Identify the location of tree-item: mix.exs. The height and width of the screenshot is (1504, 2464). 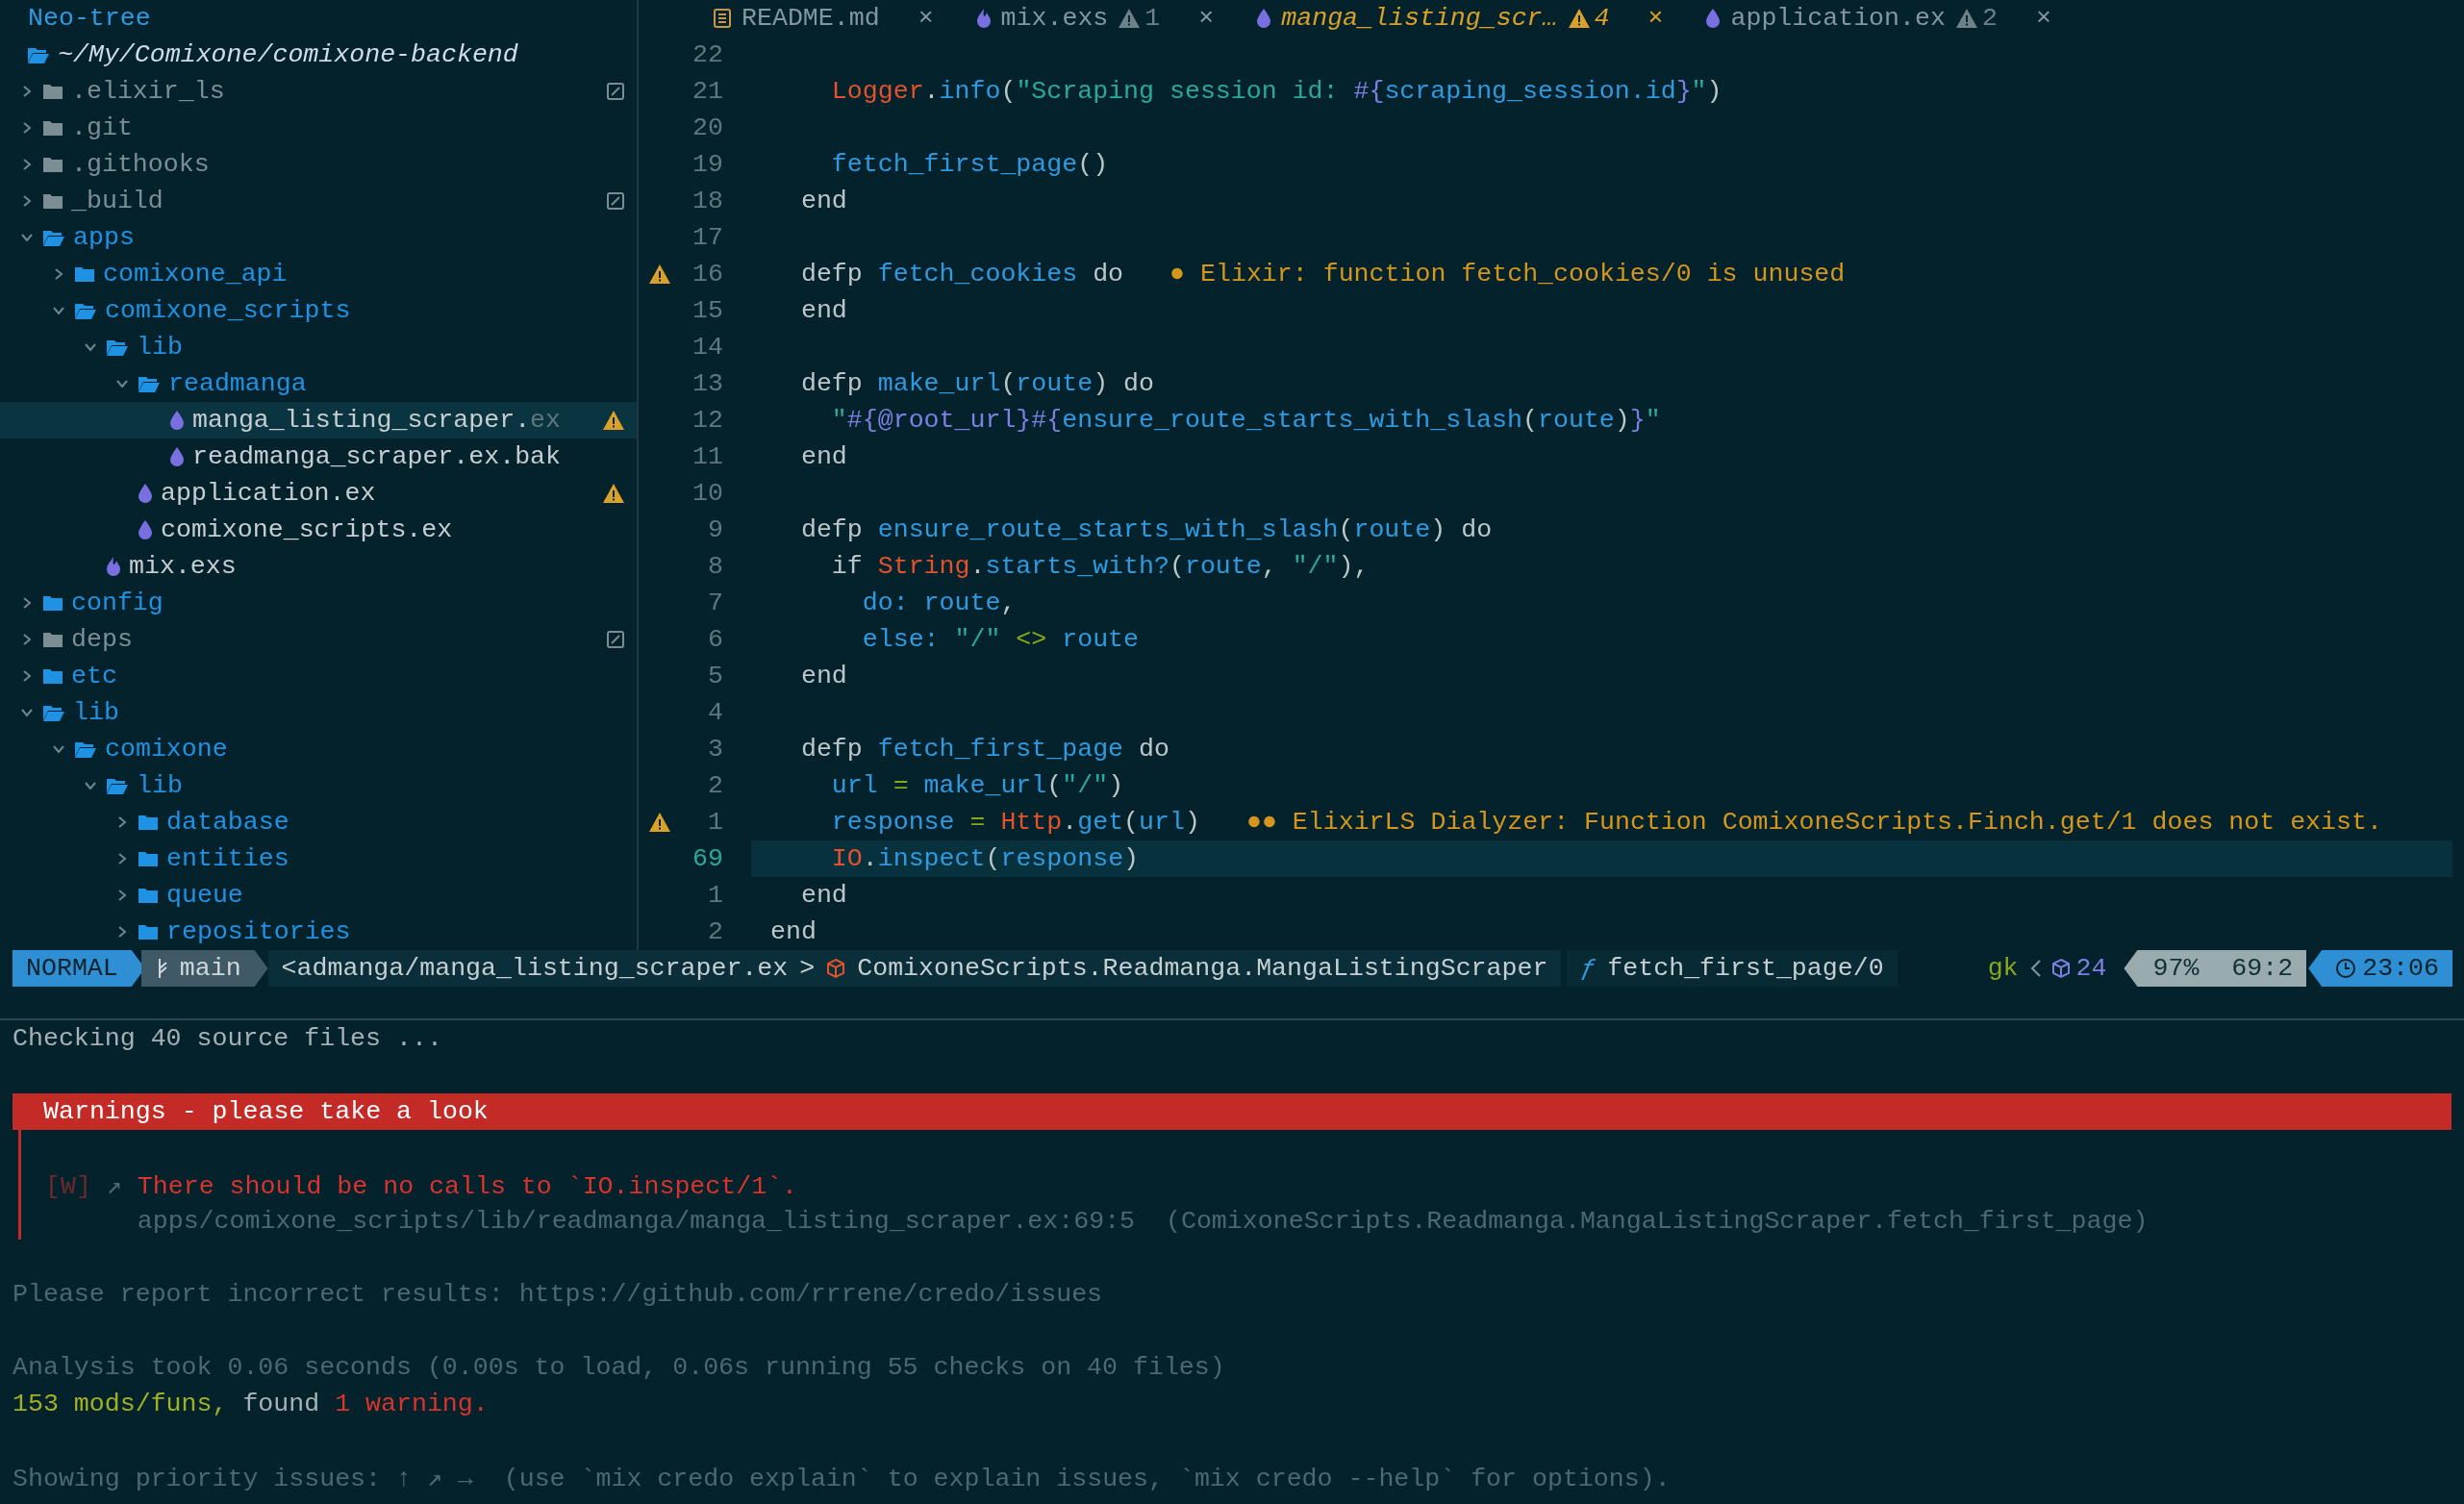
(318, 566).